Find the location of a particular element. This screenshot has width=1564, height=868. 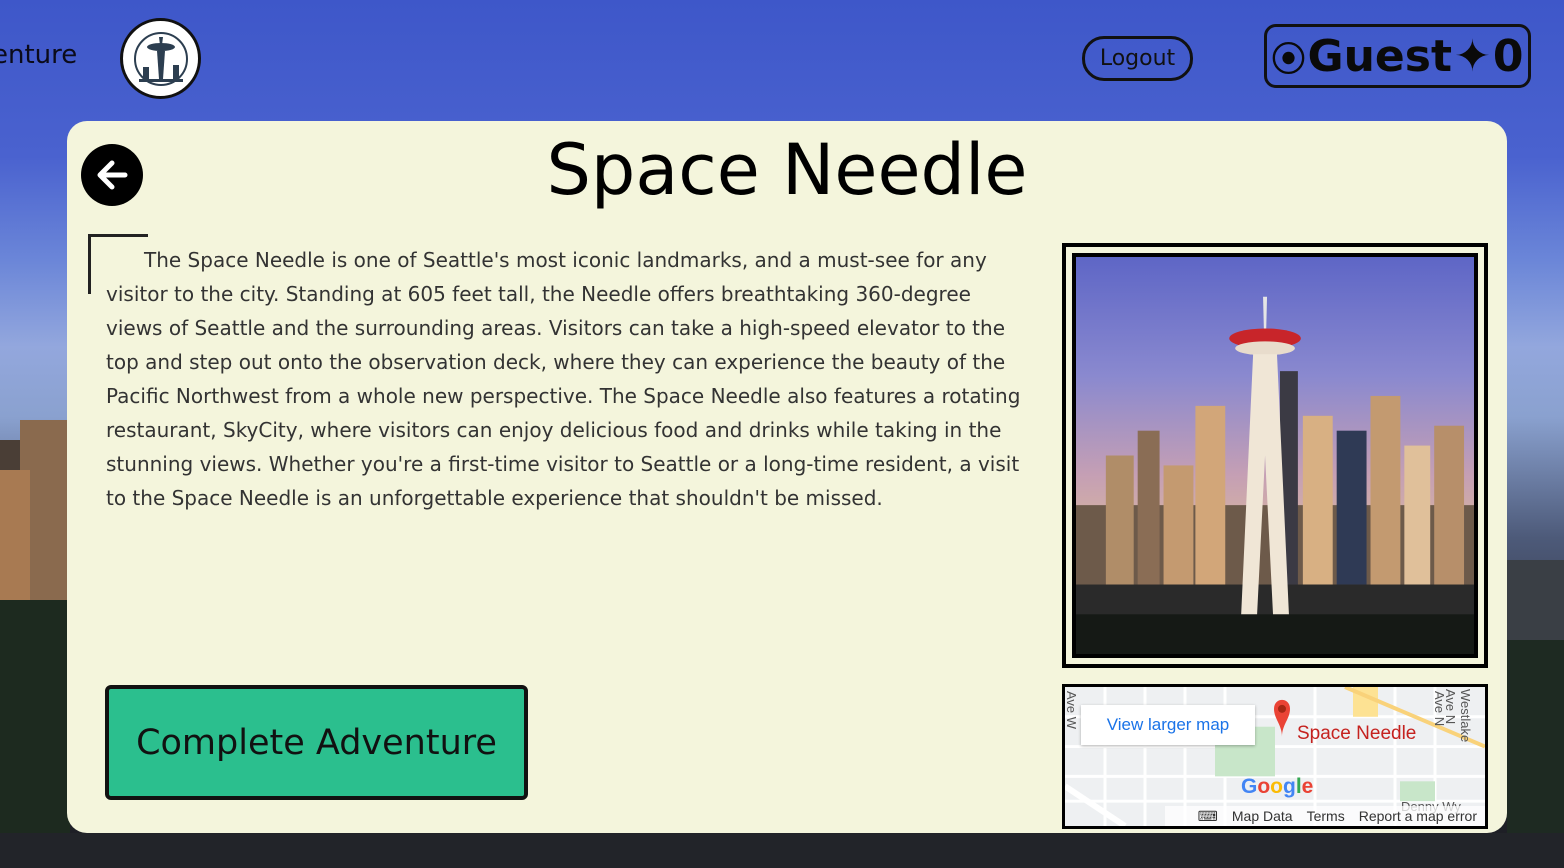

user-points: 0 is located at coordinates (1508, 56).